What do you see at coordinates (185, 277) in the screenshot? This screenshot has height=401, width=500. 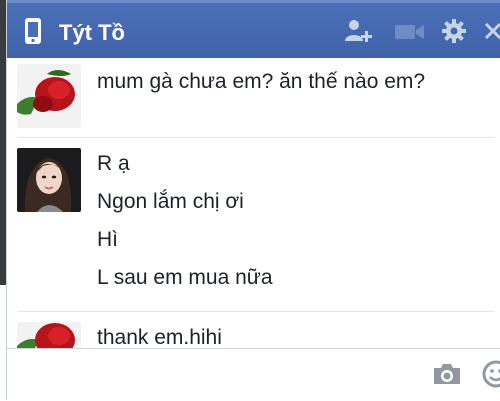 I see `message-text: L sau em mua nữa` at bounding box center [185, 277].